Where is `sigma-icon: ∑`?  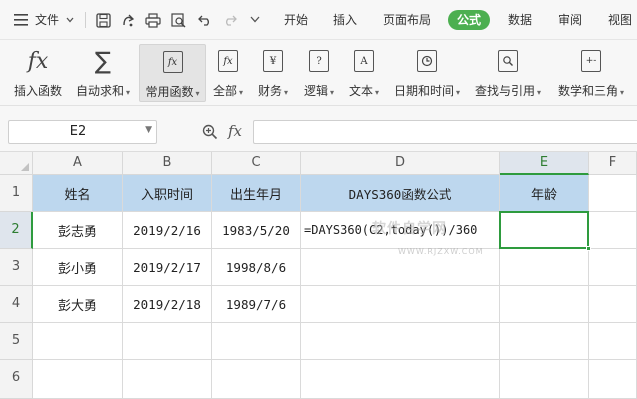 sigma-icon: ∑ is located at coordinates (103, 61).